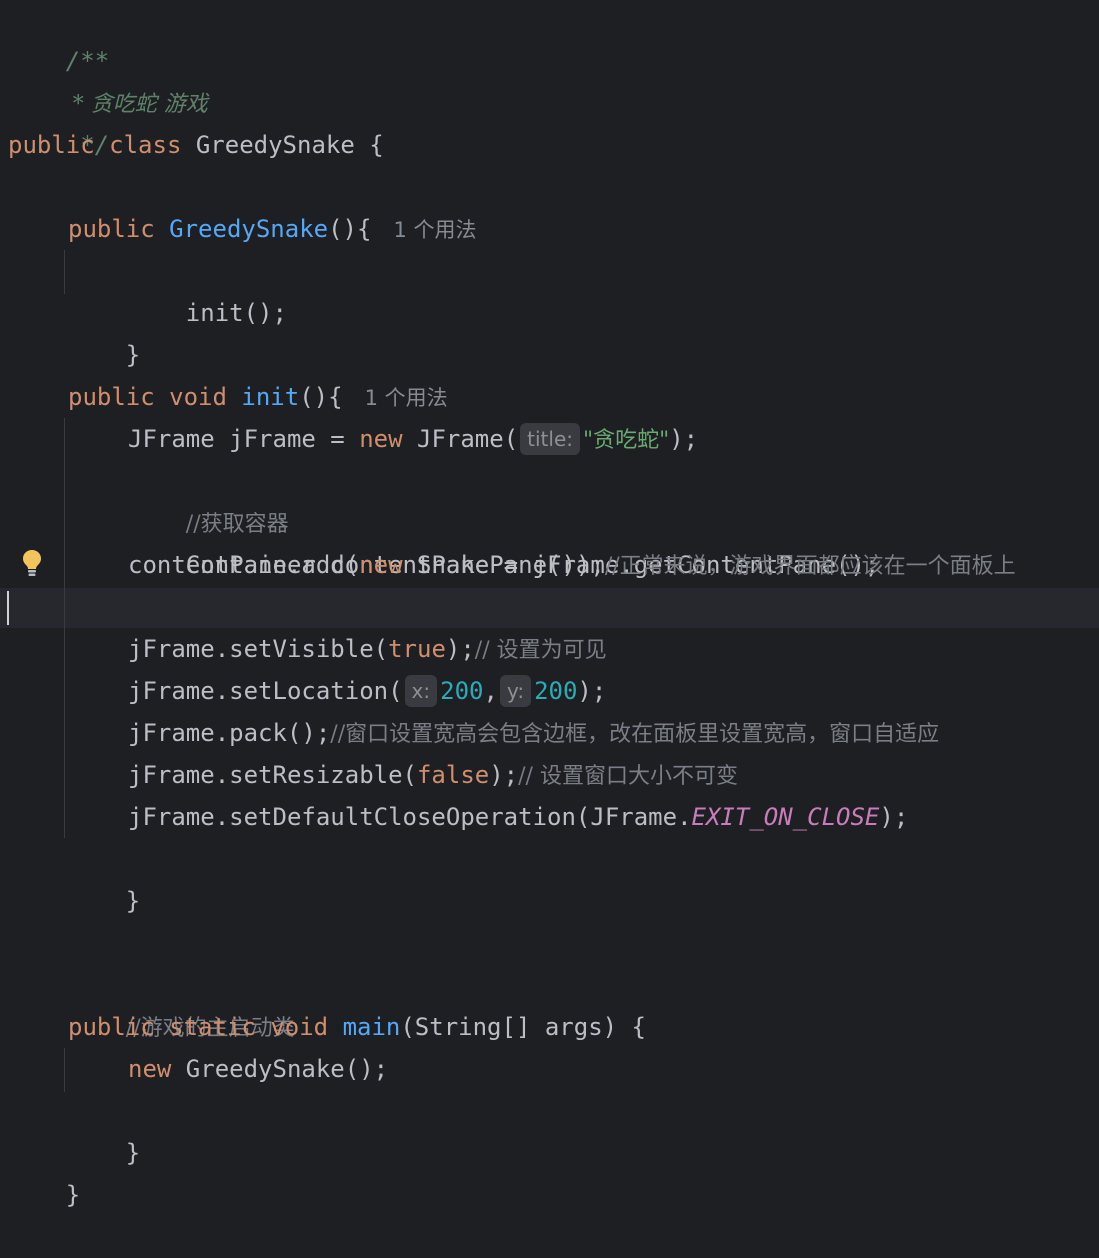 The image size is (1099, 1258). I want to click on set-close-operation-call: jFrame.setDefaultCloseOperation(JFrame., so click(410, 817).